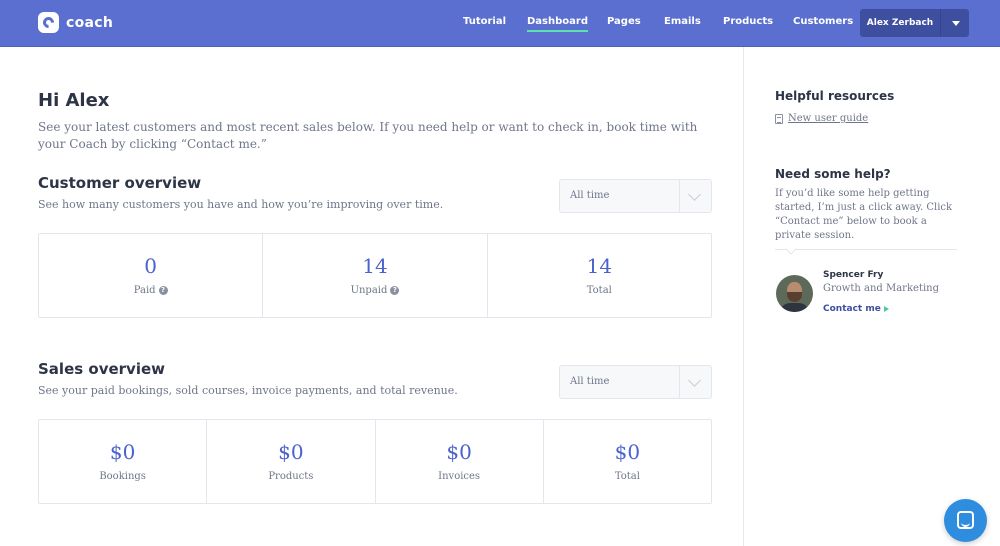  I want to click on stat-label: Products, so click(291, 476).